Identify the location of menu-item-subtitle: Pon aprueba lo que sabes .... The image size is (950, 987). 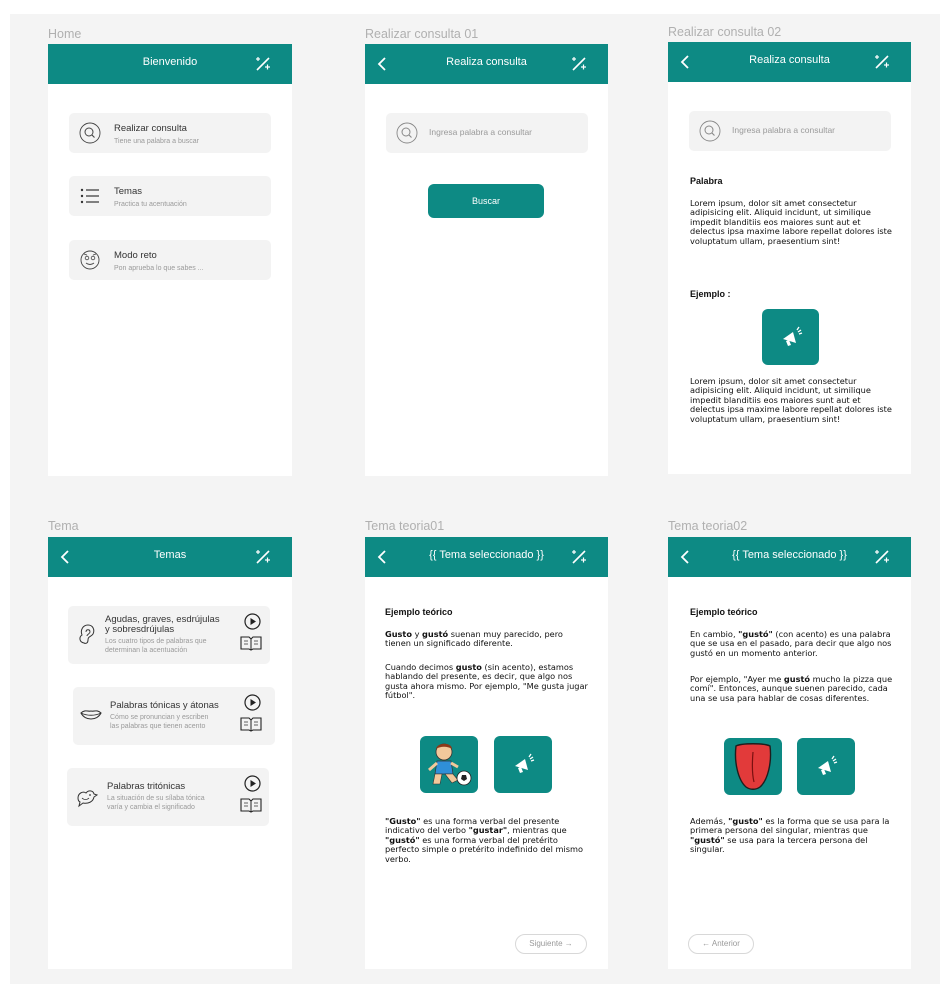
(159, 268).